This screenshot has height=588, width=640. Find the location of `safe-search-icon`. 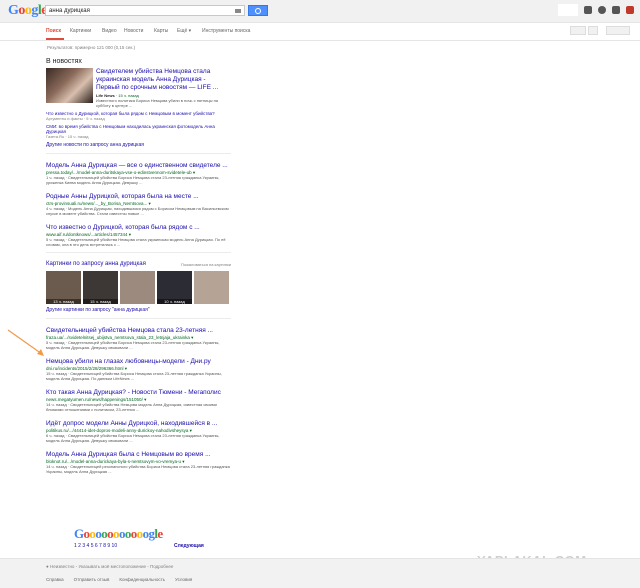

safe-search-icon is located at coordinates (593, 30).